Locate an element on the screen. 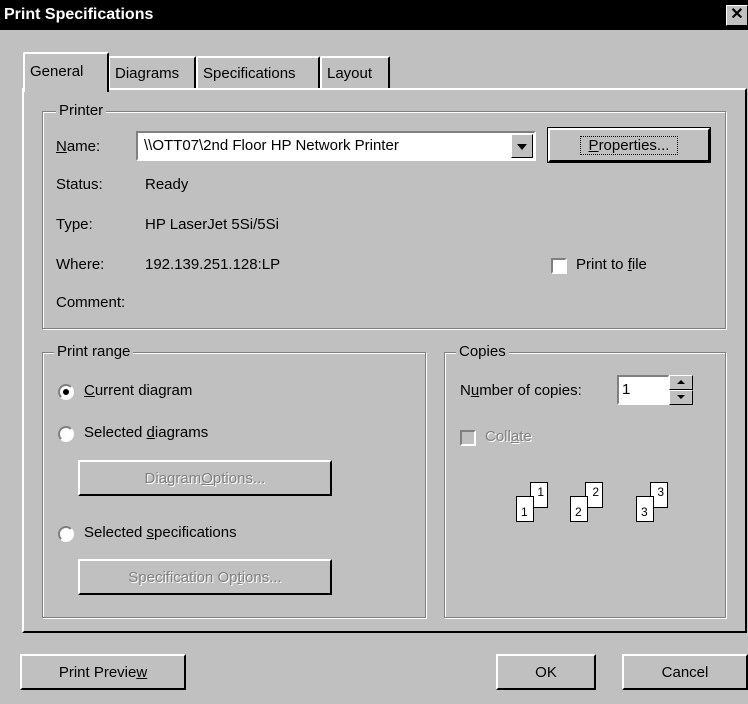 This screenshot has height=704, width=748. number-of-copies-input: 1 is located at coordinates (643, 390).